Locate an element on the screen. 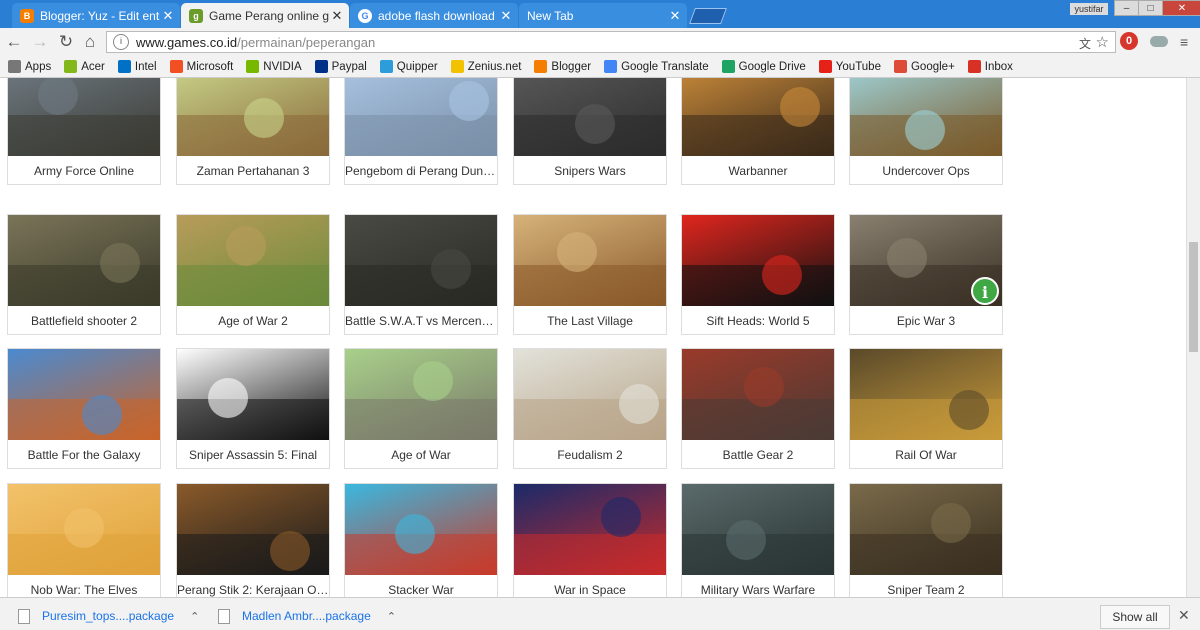 The image size is (1200, 630). game-card: Battle For the Galaxy is located at coordinates (84, 408).